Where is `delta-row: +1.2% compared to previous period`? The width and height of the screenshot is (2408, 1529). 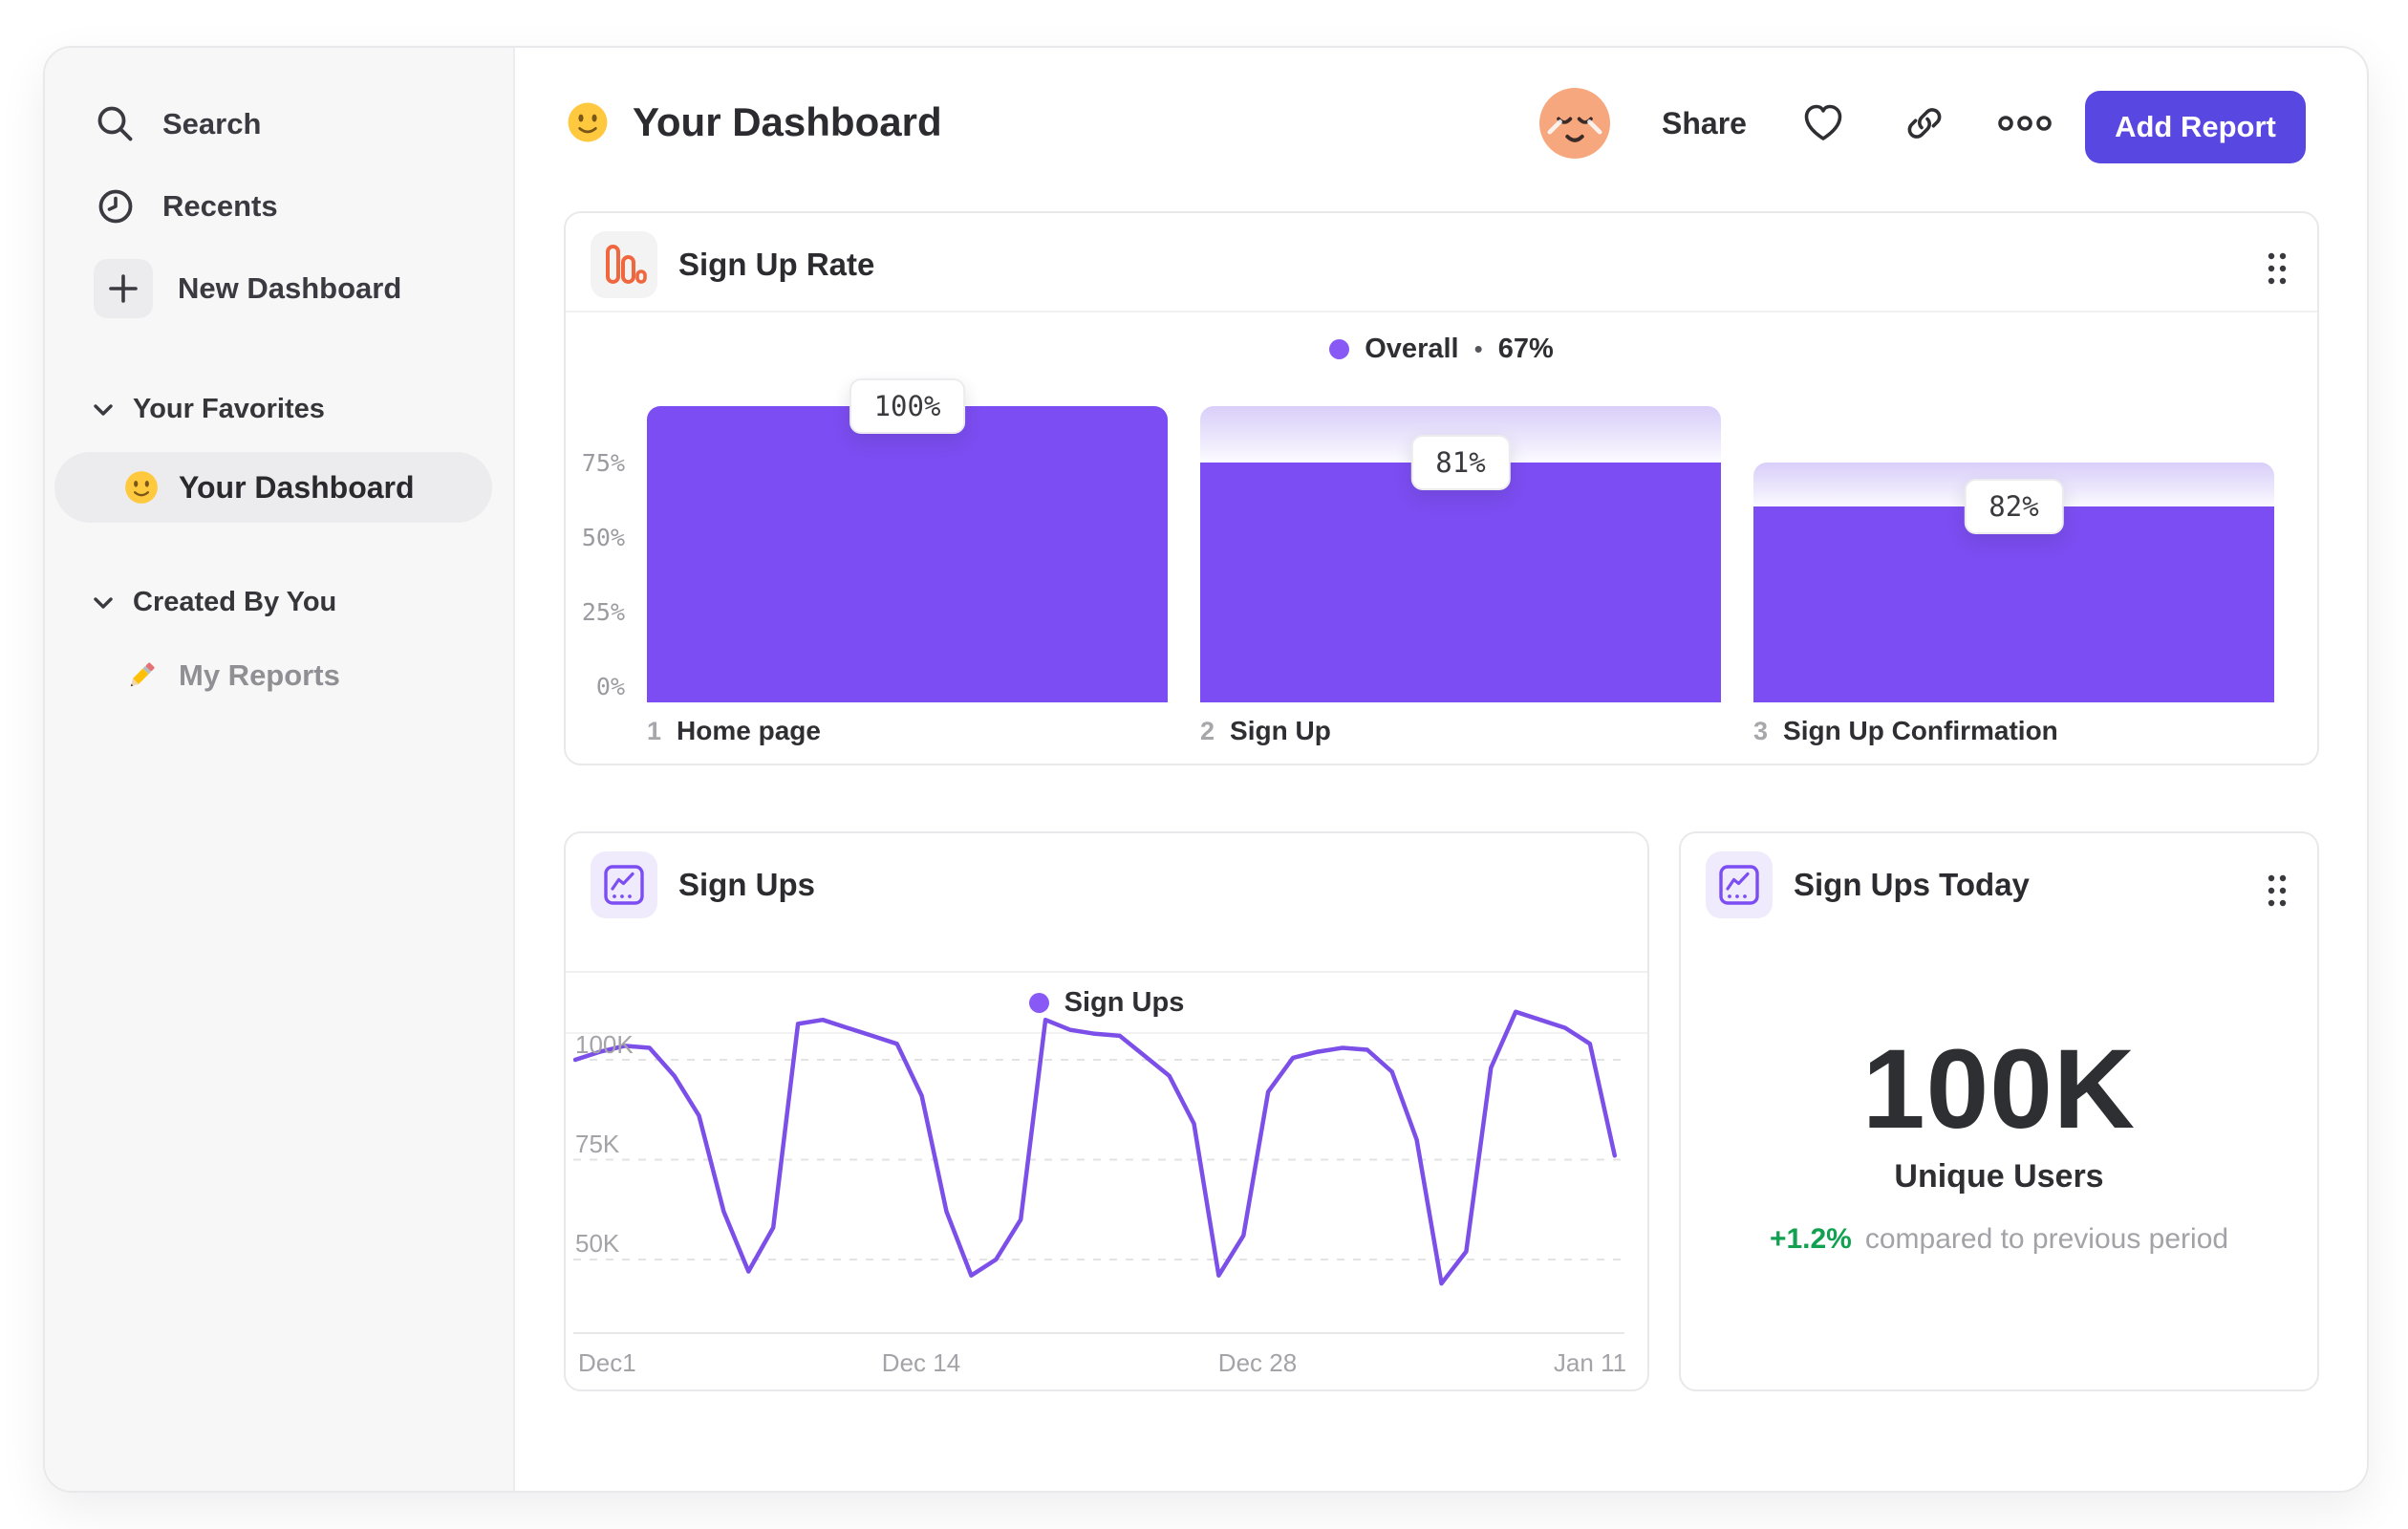 delta-row: +1.2% compared to previous period is located at coordinates (1999, 1239).